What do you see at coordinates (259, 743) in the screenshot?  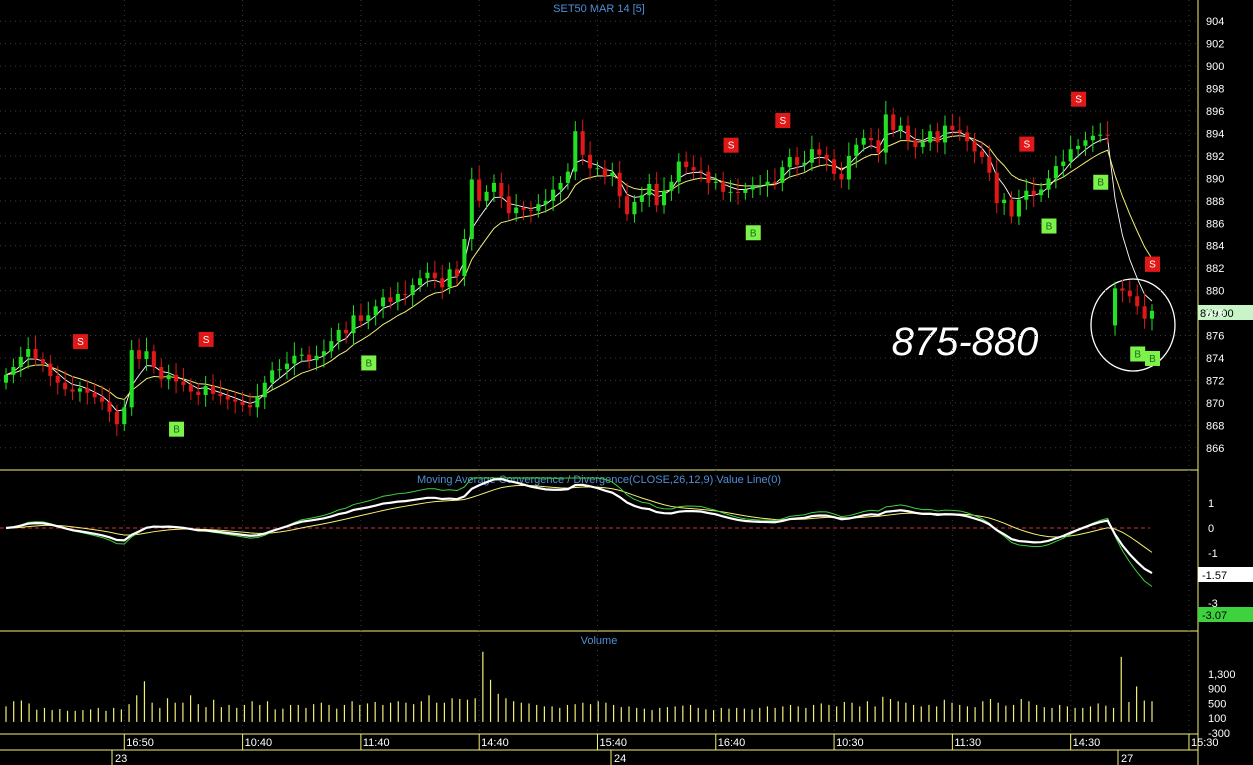 I see `time-axis-label: 10:40` at bounding box center [259, 743].